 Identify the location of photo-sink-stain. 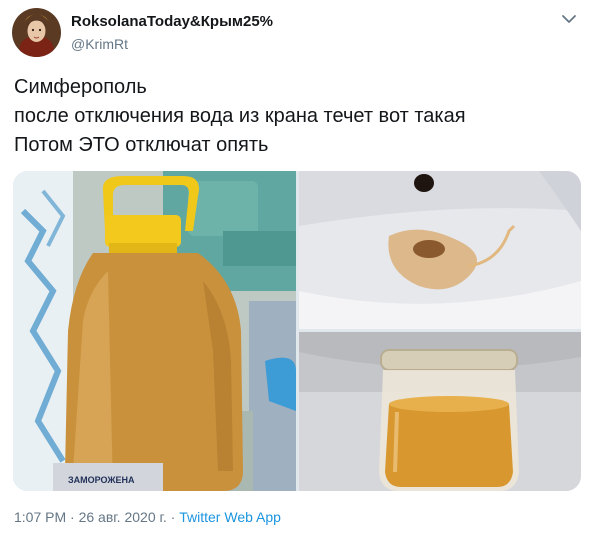
(440, 250).